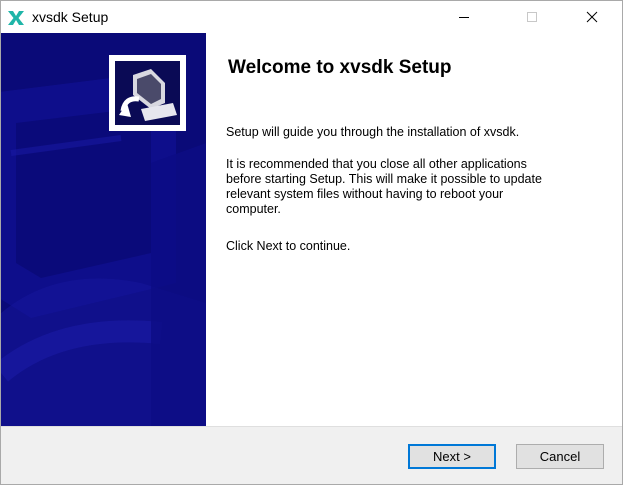 The height and width of the screenshot is (485, 623). What do you see at coordinates (560, 456) in the screenshot?
I see `cancel-button: Cancel` at bounding box center [560, 456].